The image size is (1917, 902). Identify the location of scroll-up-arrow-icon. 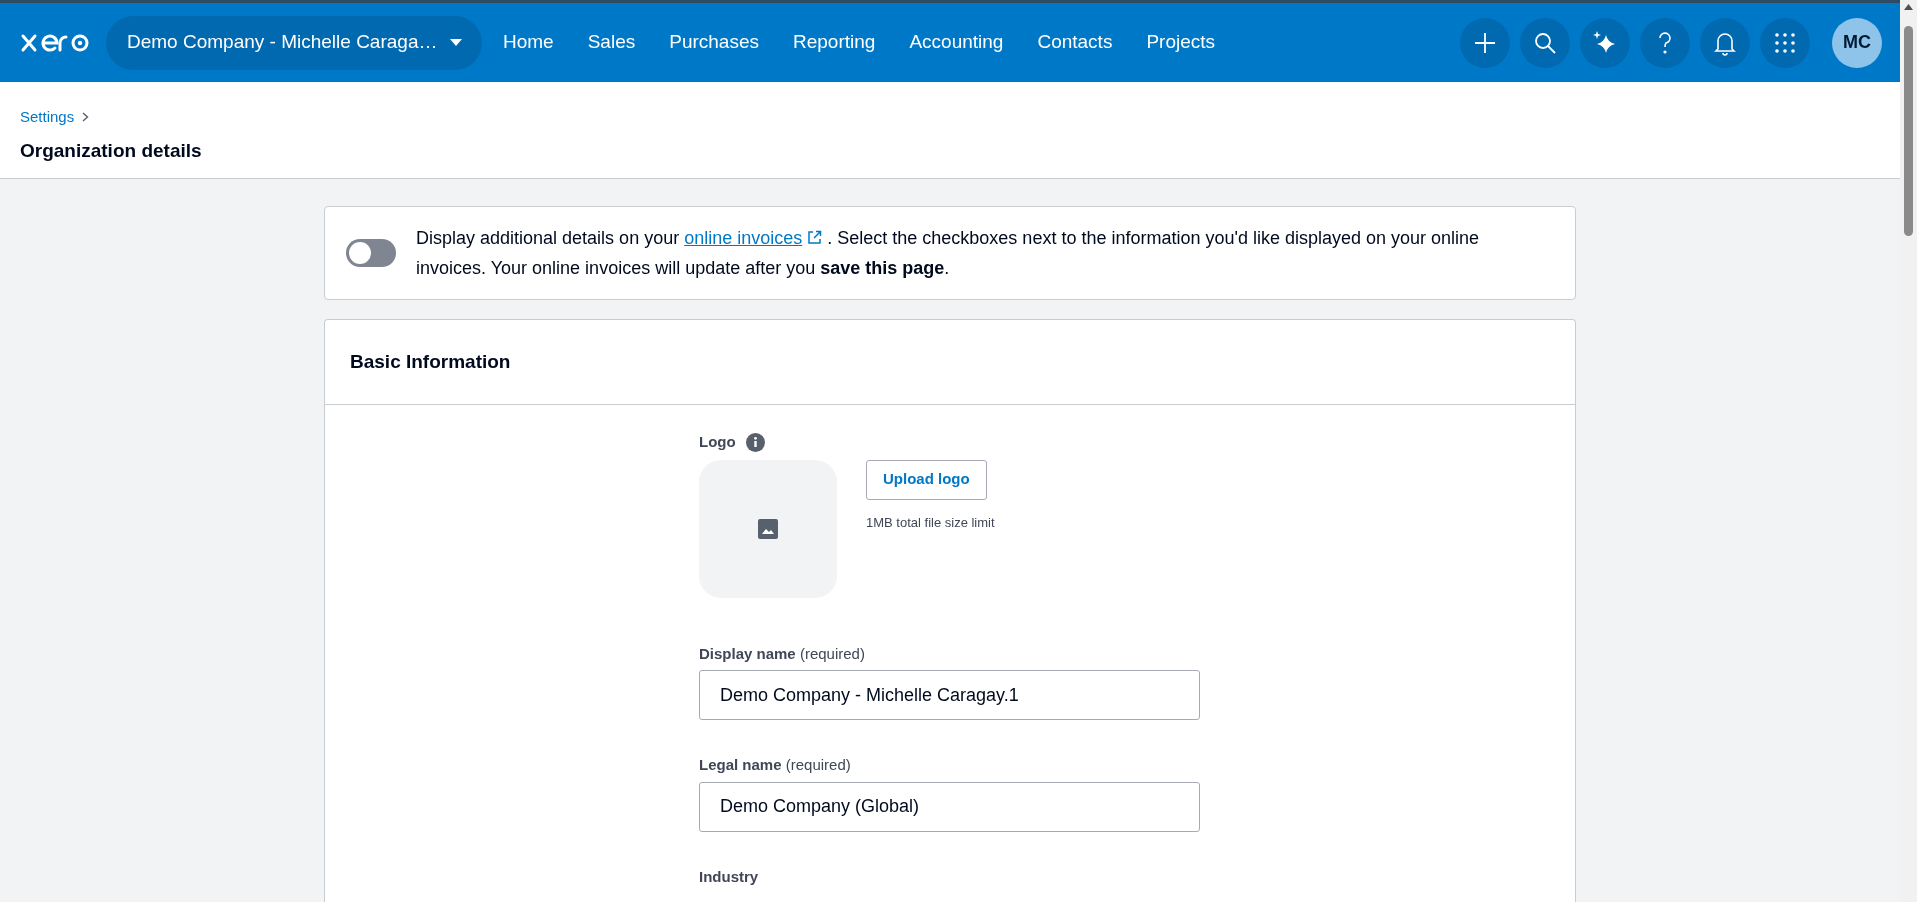
(1908, 7).